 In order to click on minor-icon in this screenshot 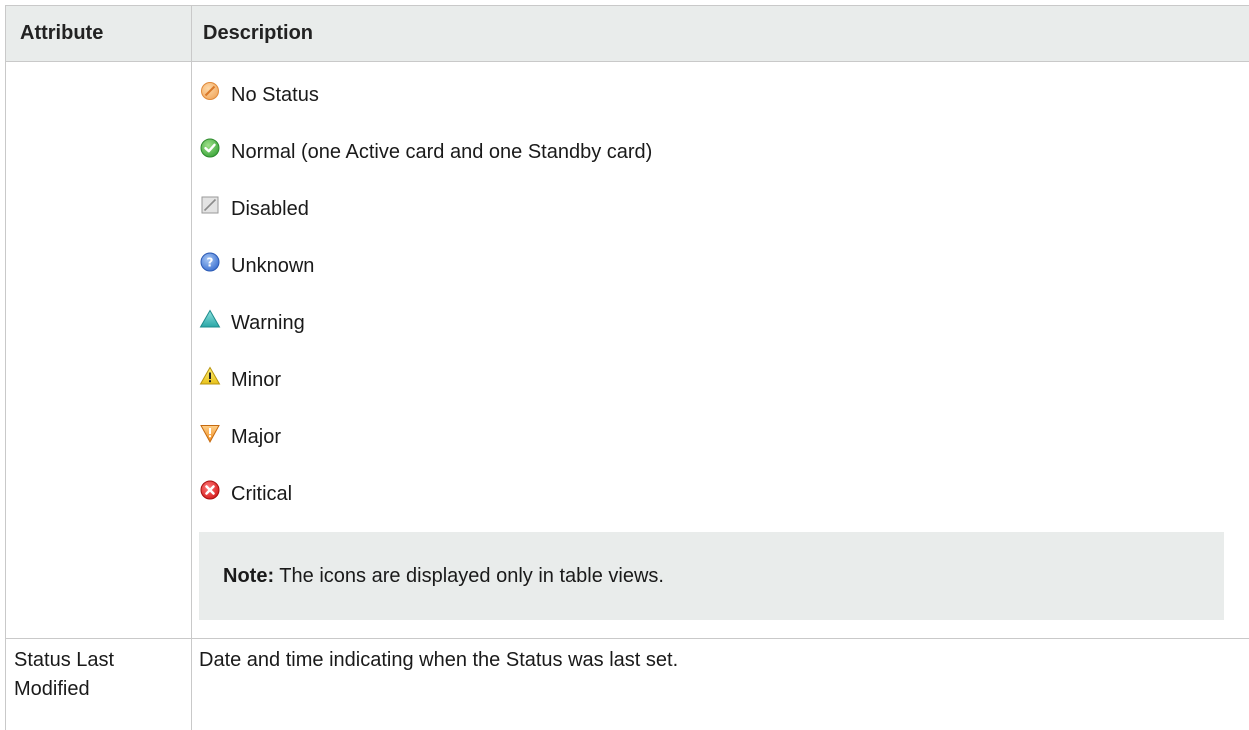, I will do `click(210, 376)`.